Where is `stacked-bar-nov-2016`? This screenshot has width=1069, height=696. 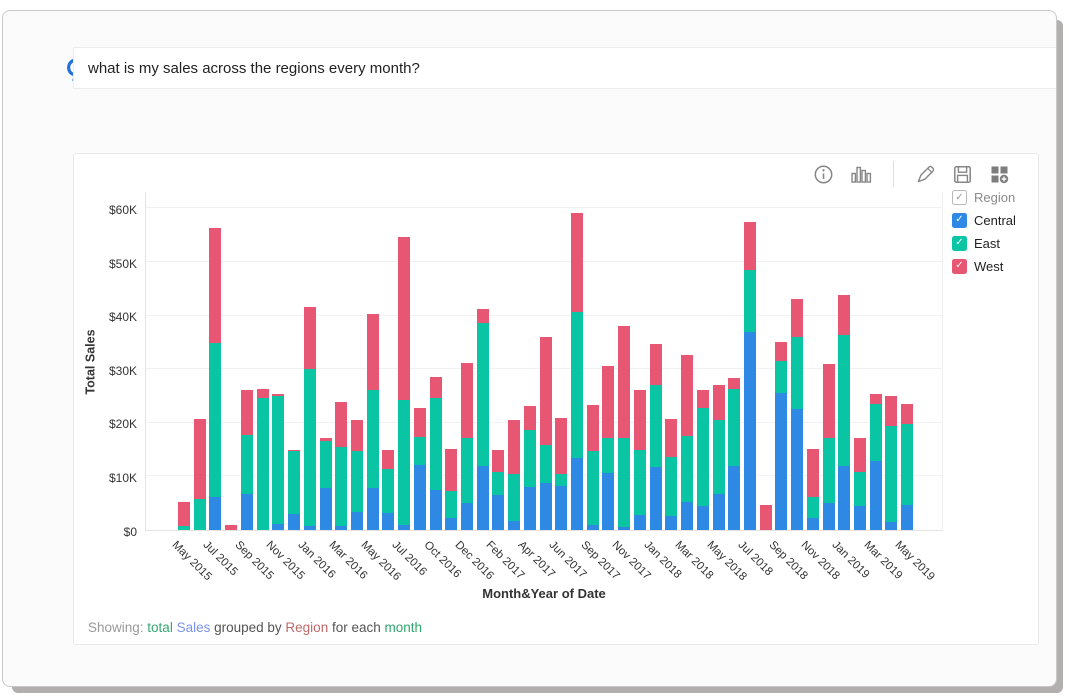 stacked-bar-nov-2016 is located at coordinates (451, 361).